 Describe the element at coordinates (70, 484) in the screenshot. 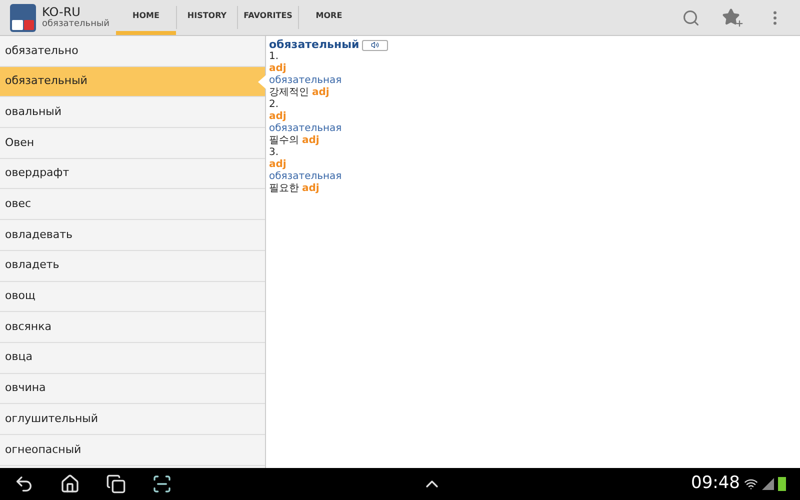

I see `home-icon` at that location.